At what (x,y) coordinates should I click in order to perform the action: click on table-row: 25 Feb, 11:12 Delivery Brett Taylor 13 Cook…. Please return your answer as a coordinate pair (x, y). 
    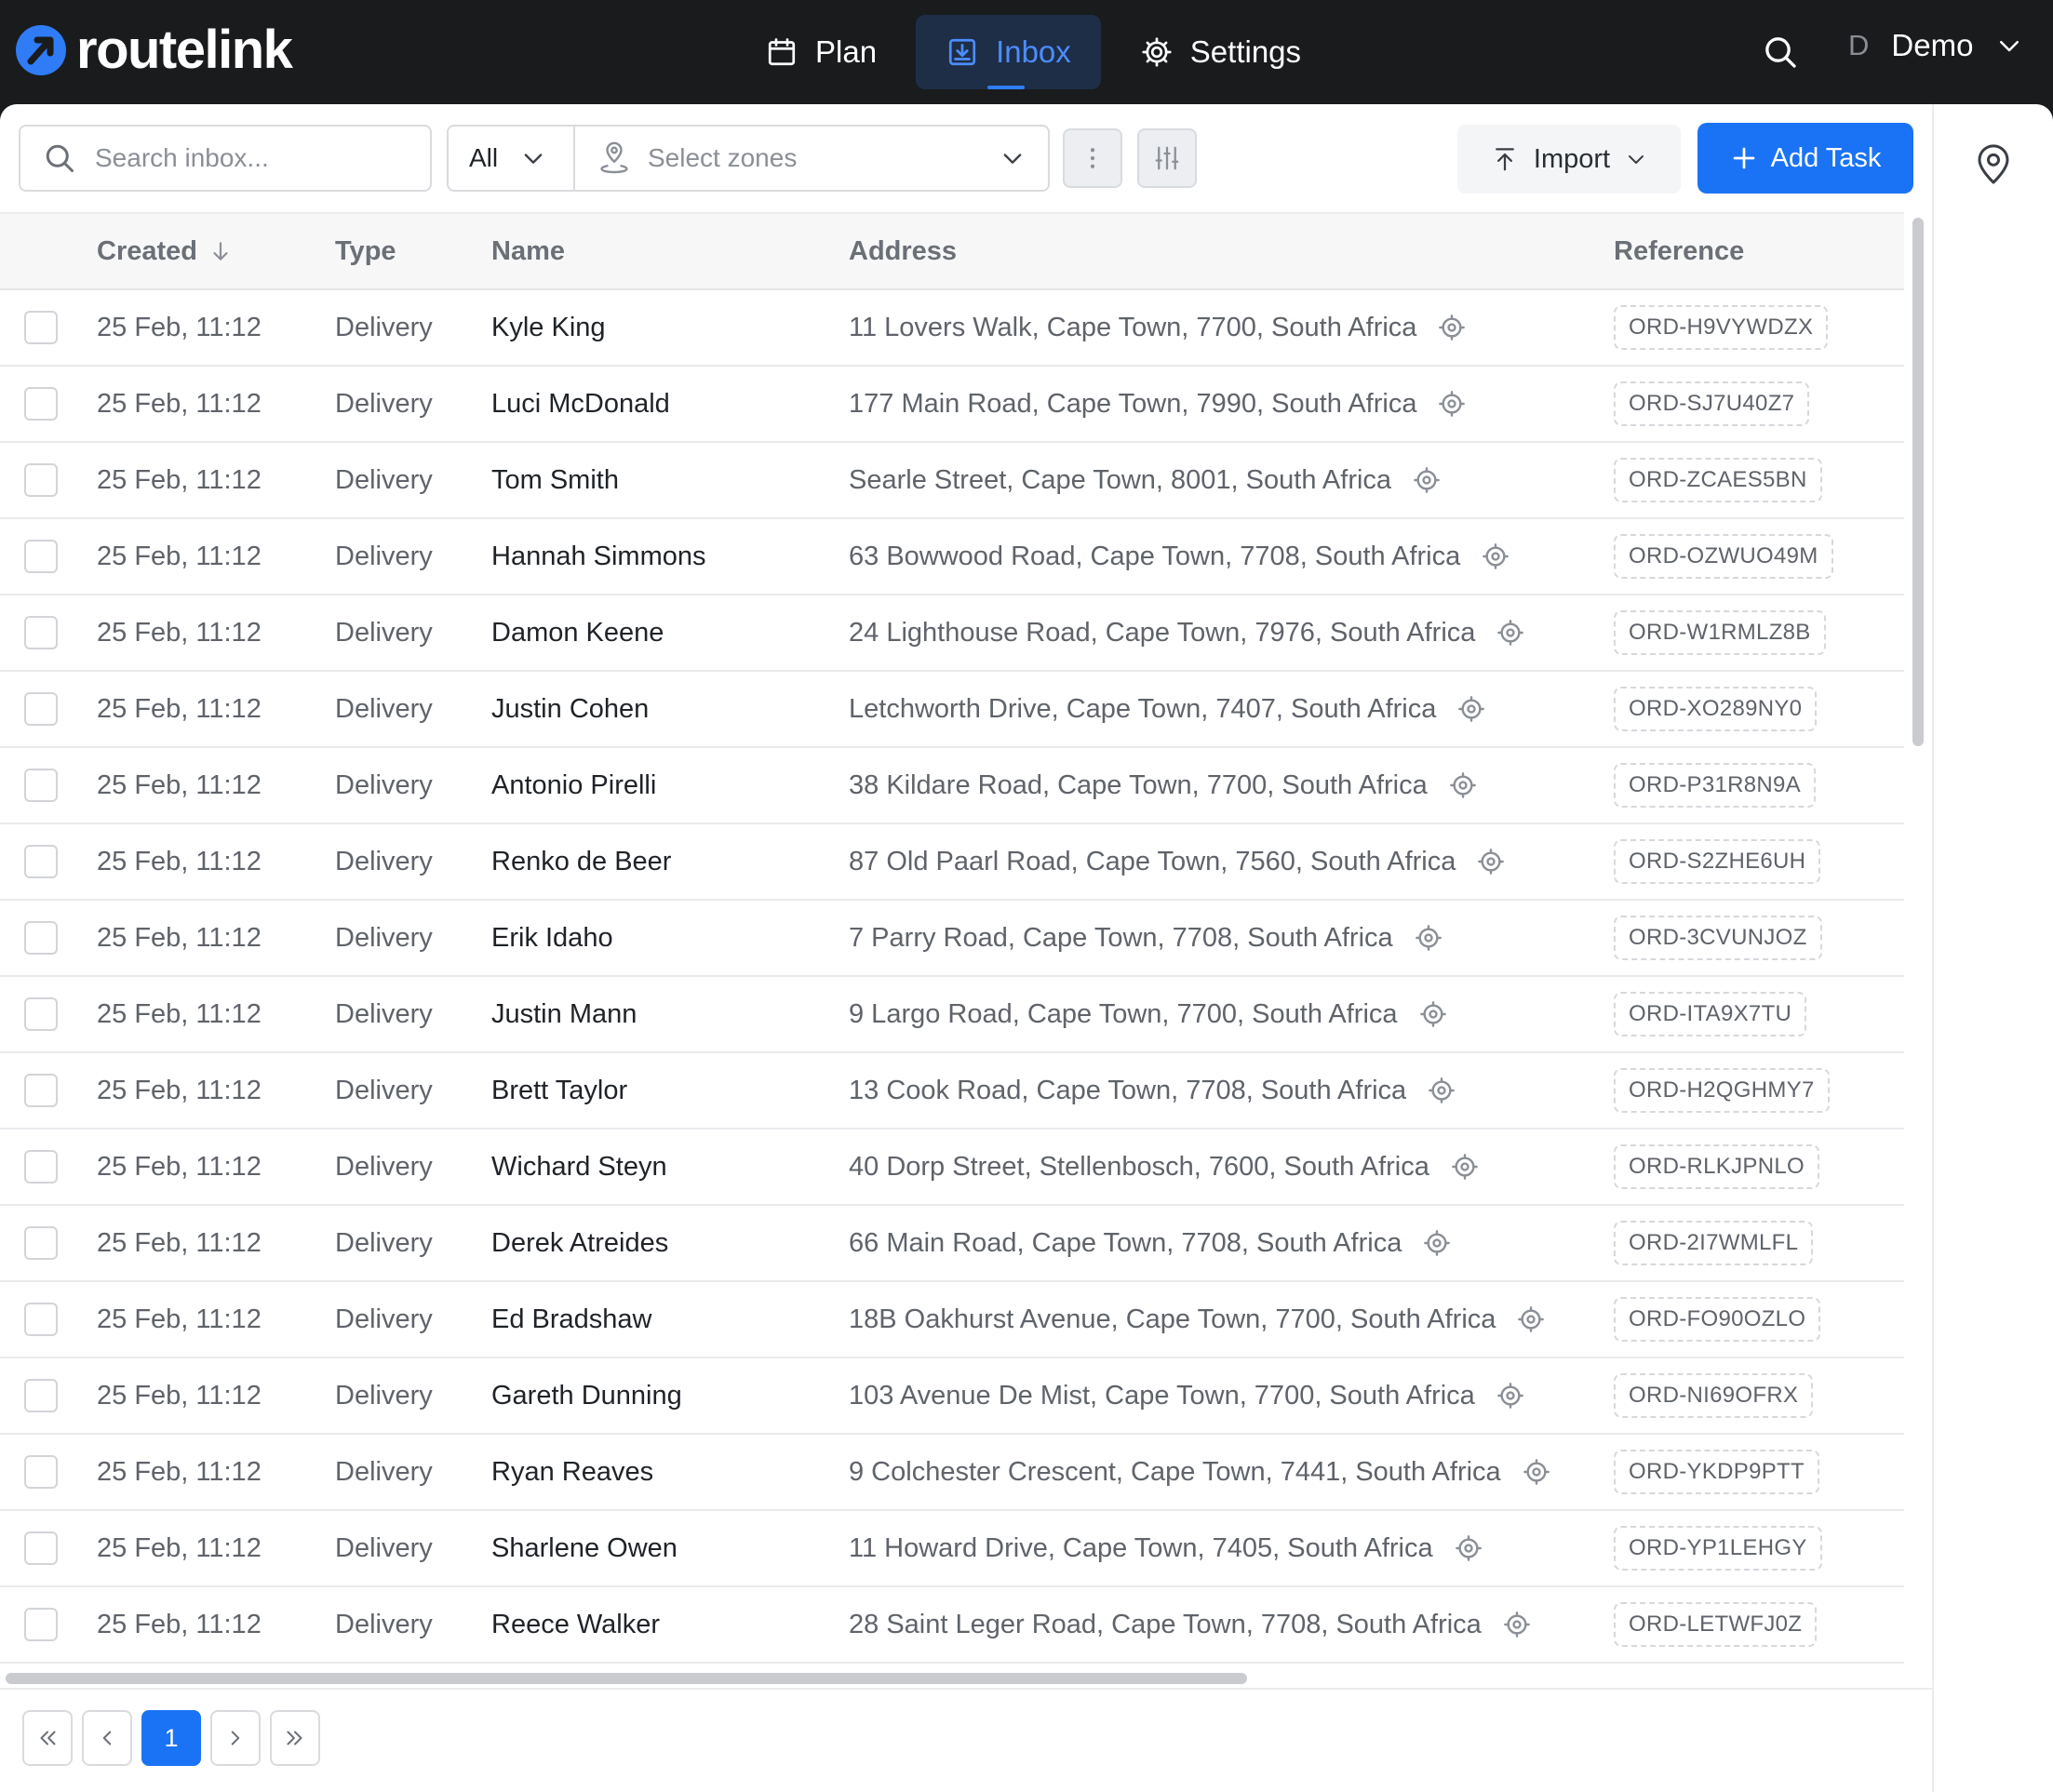
    Looking at the image, I should click on (952, 1091).